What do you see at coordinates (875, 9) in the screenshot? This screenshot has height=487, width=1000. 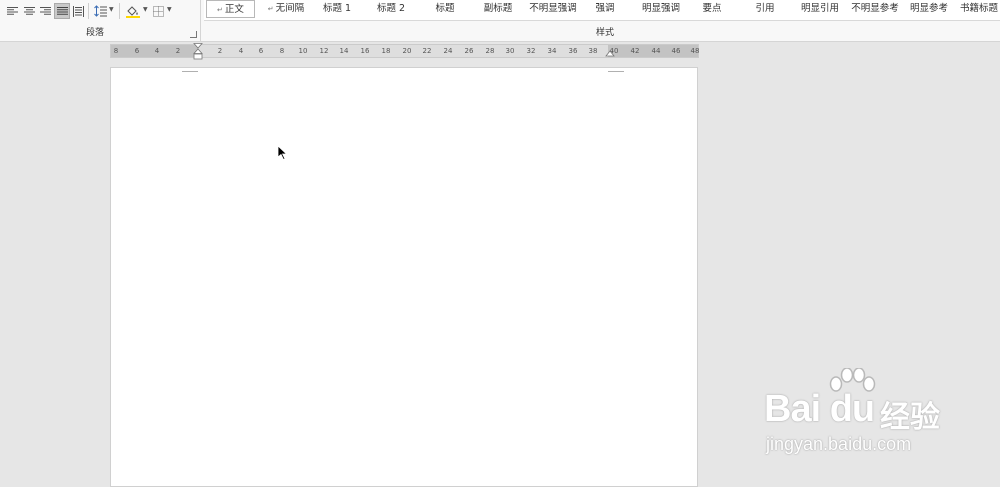 I see `style-subtle-reference: 不明显参考` at bounding box center [875, 9].